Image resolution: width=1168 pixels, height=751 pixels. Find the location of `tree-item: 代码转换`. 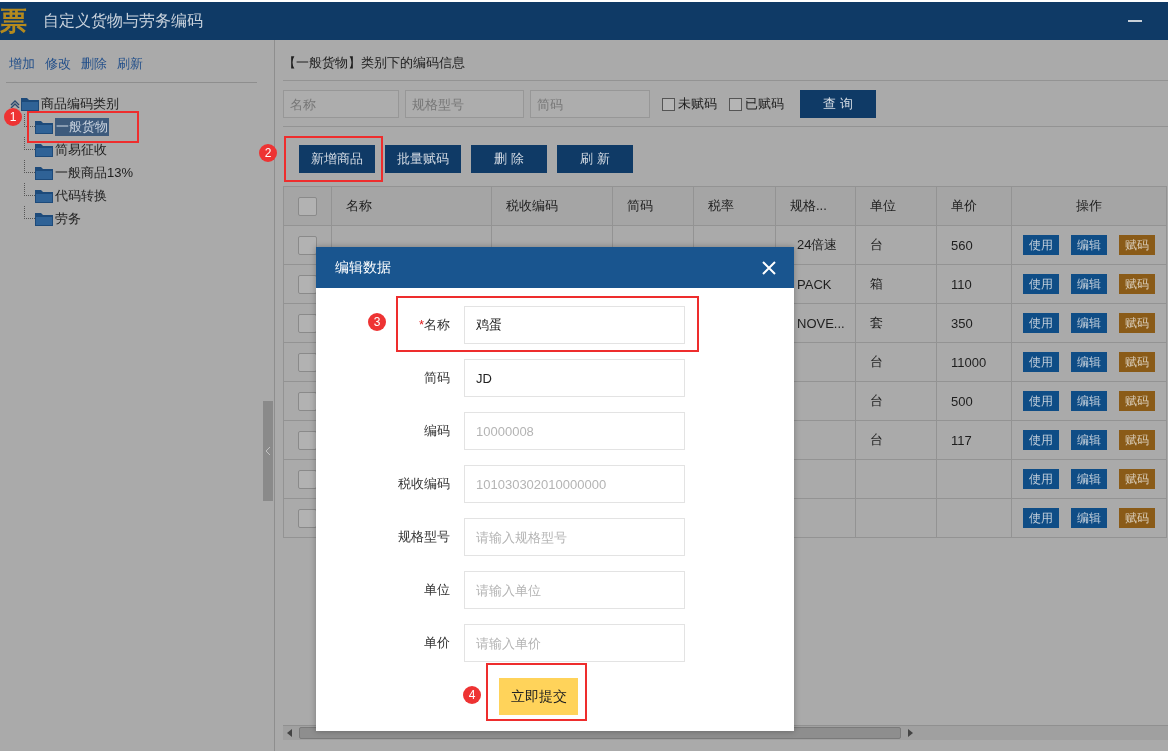

tree-item: 代码转换 is located at coordinates (72, 195).